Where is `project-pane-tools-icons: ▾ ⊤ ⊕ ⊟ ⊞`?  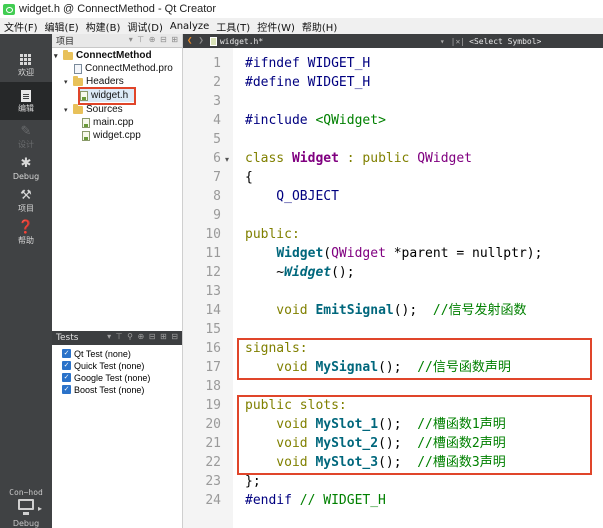
project-pane-tools-icons: ▾ ⊤ ⊕ ⊟ ⊞ is located at coordinates (154, 39).